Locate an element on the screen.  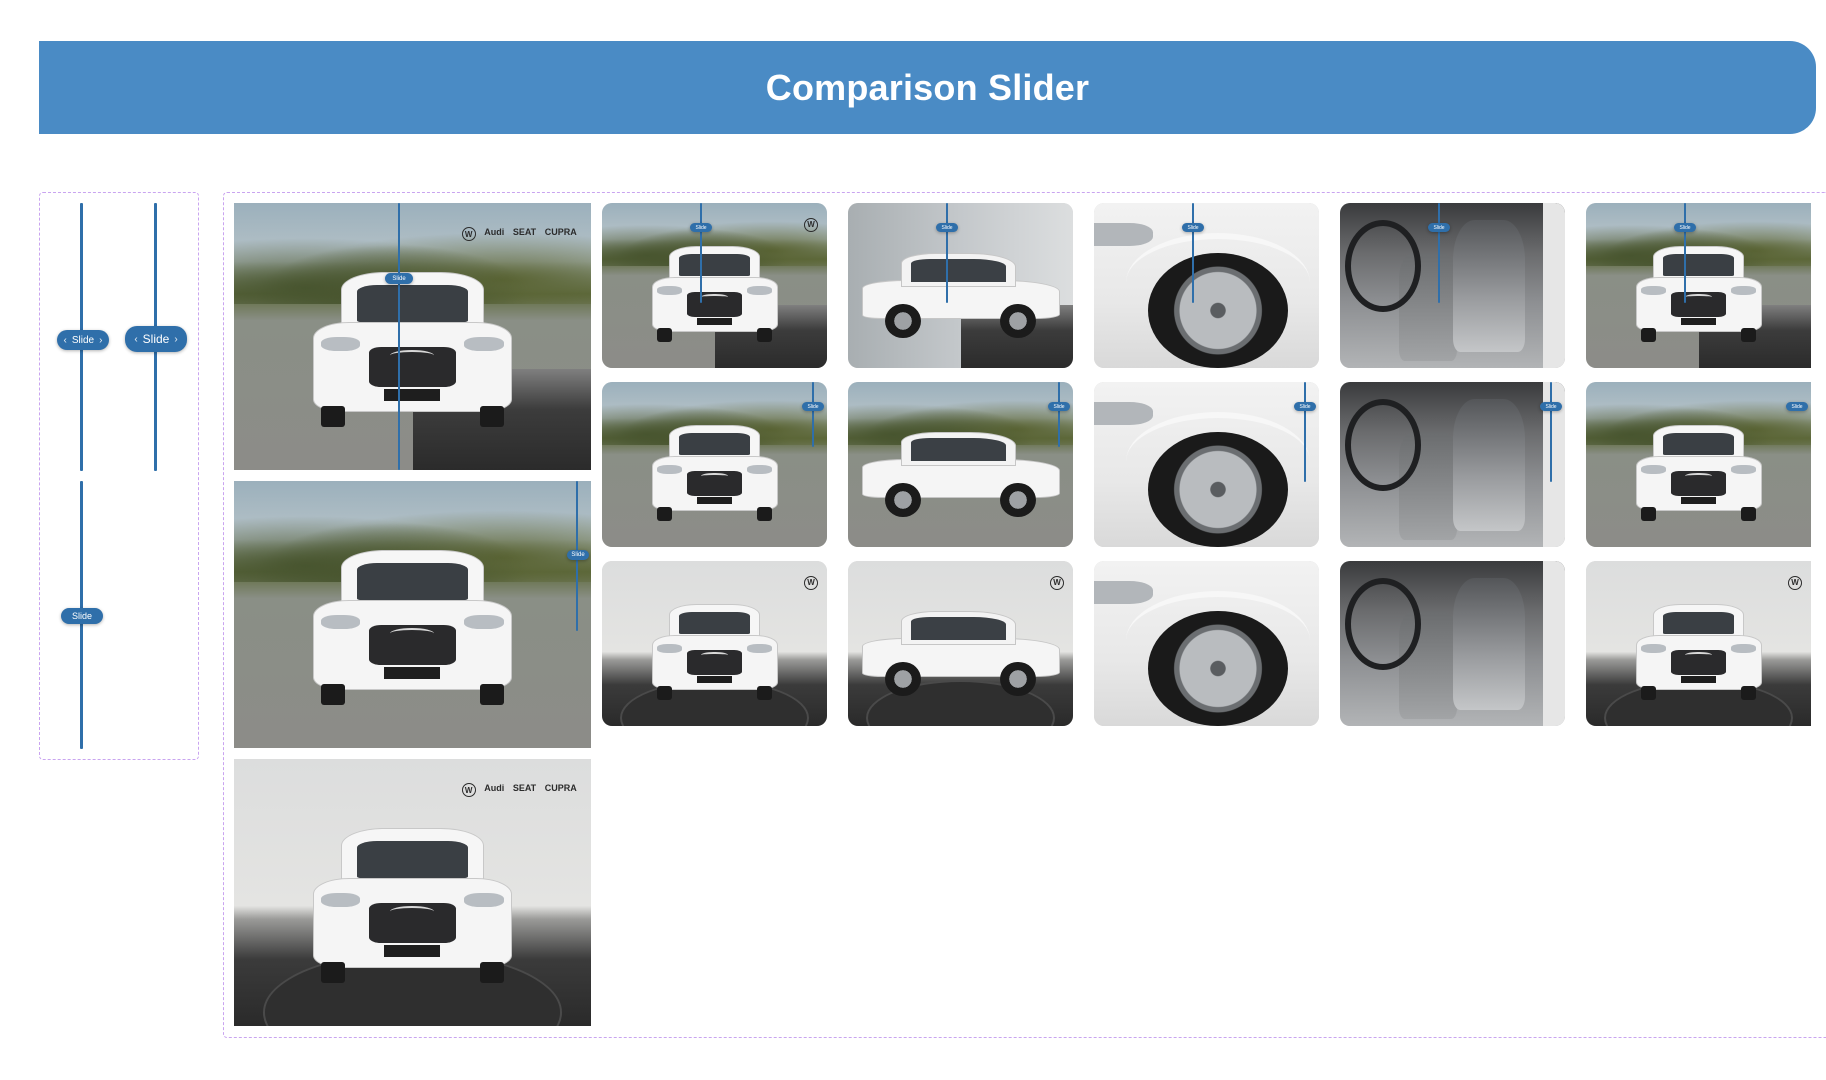
comparison-image: W Slide is located at coordinates (714, 285).